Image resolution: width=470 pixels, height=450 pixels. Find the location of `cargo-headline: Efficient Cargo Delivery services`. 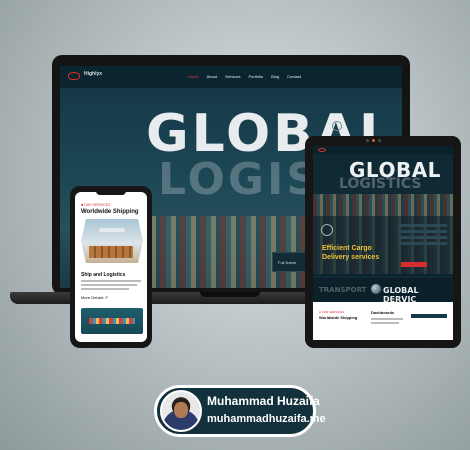

cargo-headline: Efficient Cargo Delivery services is located at coordinates (351, 253).